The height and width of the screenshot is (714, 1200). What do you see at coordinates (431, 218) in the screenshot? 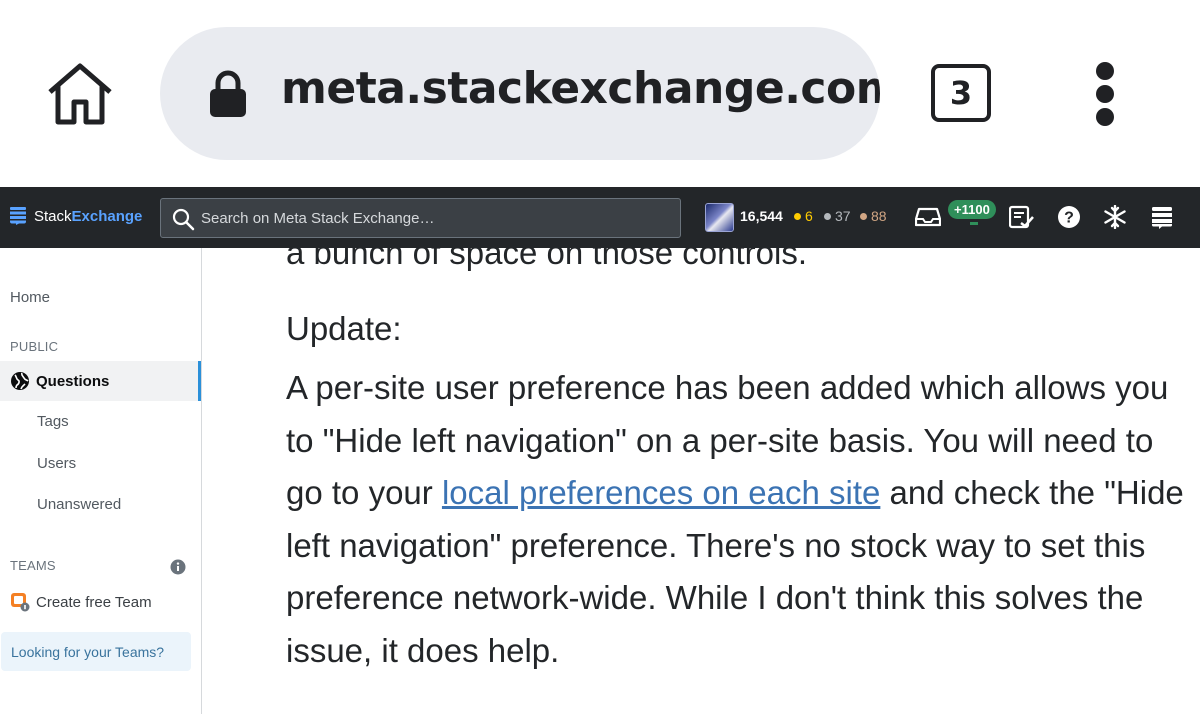
I see `search-input` at bounding box center [431, 218].